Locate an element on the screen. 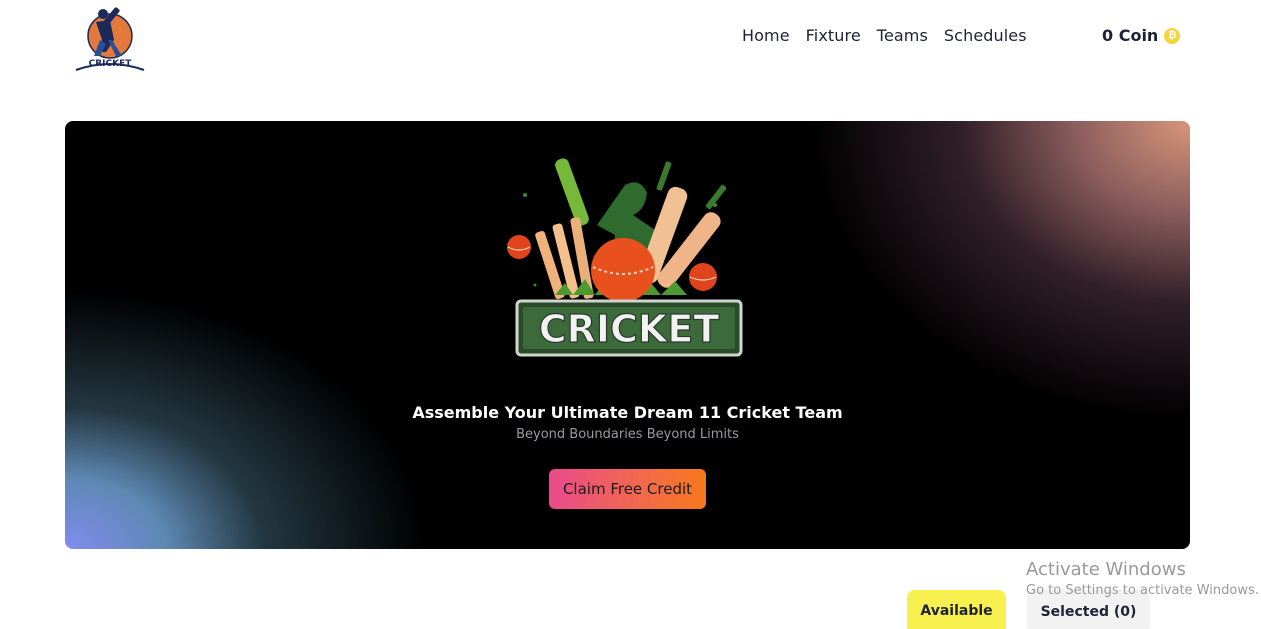  activate-windows-subtitle: Go to Settings to activate Windows. is located at coordinates (1142, 590).